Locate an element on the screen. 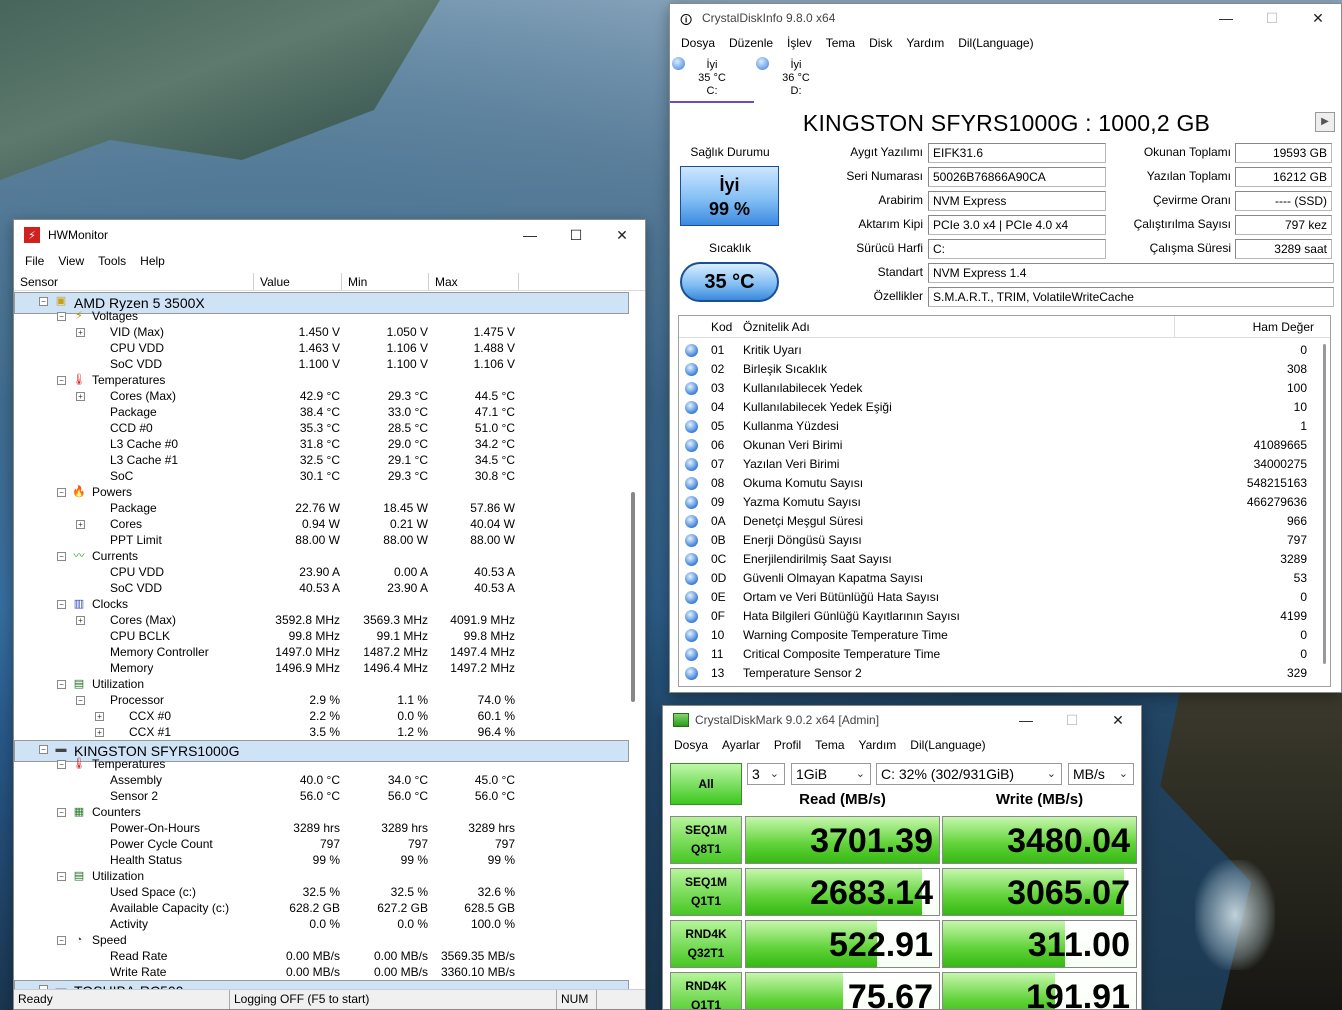  attribute-row: 0B Enerji Döngüsü Sayısı 797 is located at coordinates (999, 540).